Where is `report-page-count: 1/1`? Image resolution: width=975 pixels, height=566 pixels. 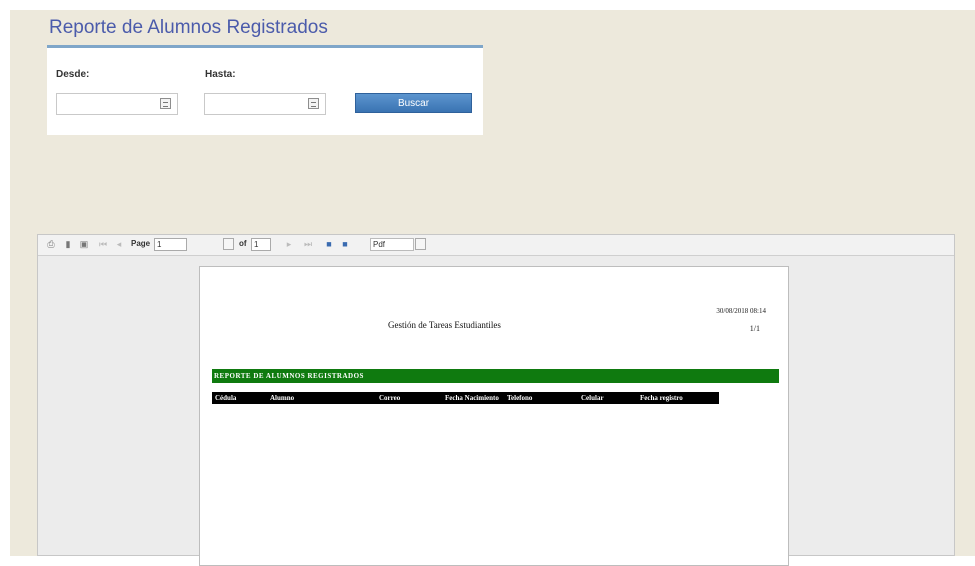 report-page-count: 1/1 is located at coordinates (754, 328).